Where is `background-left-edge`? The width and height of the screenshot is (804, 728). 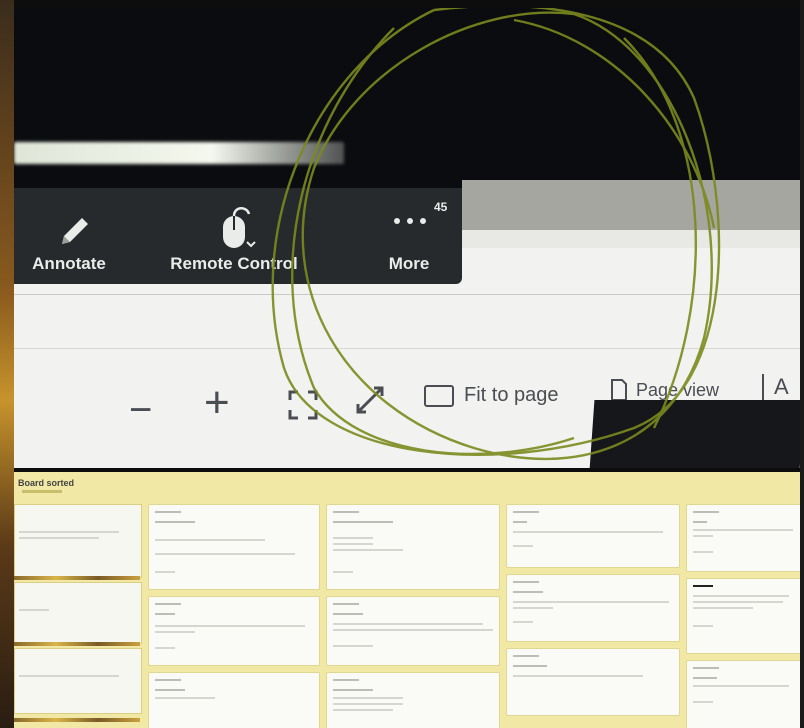 background-left-edge is located at coordinates (7, 364).